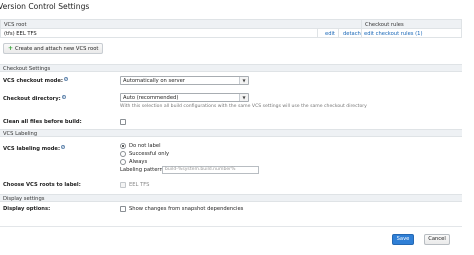 The height and width of the screenshot is (255, 474). What do you see at coordinates (231, 226) in the screenshot?
I see `footer-divider` at bounding box center [231, 226].